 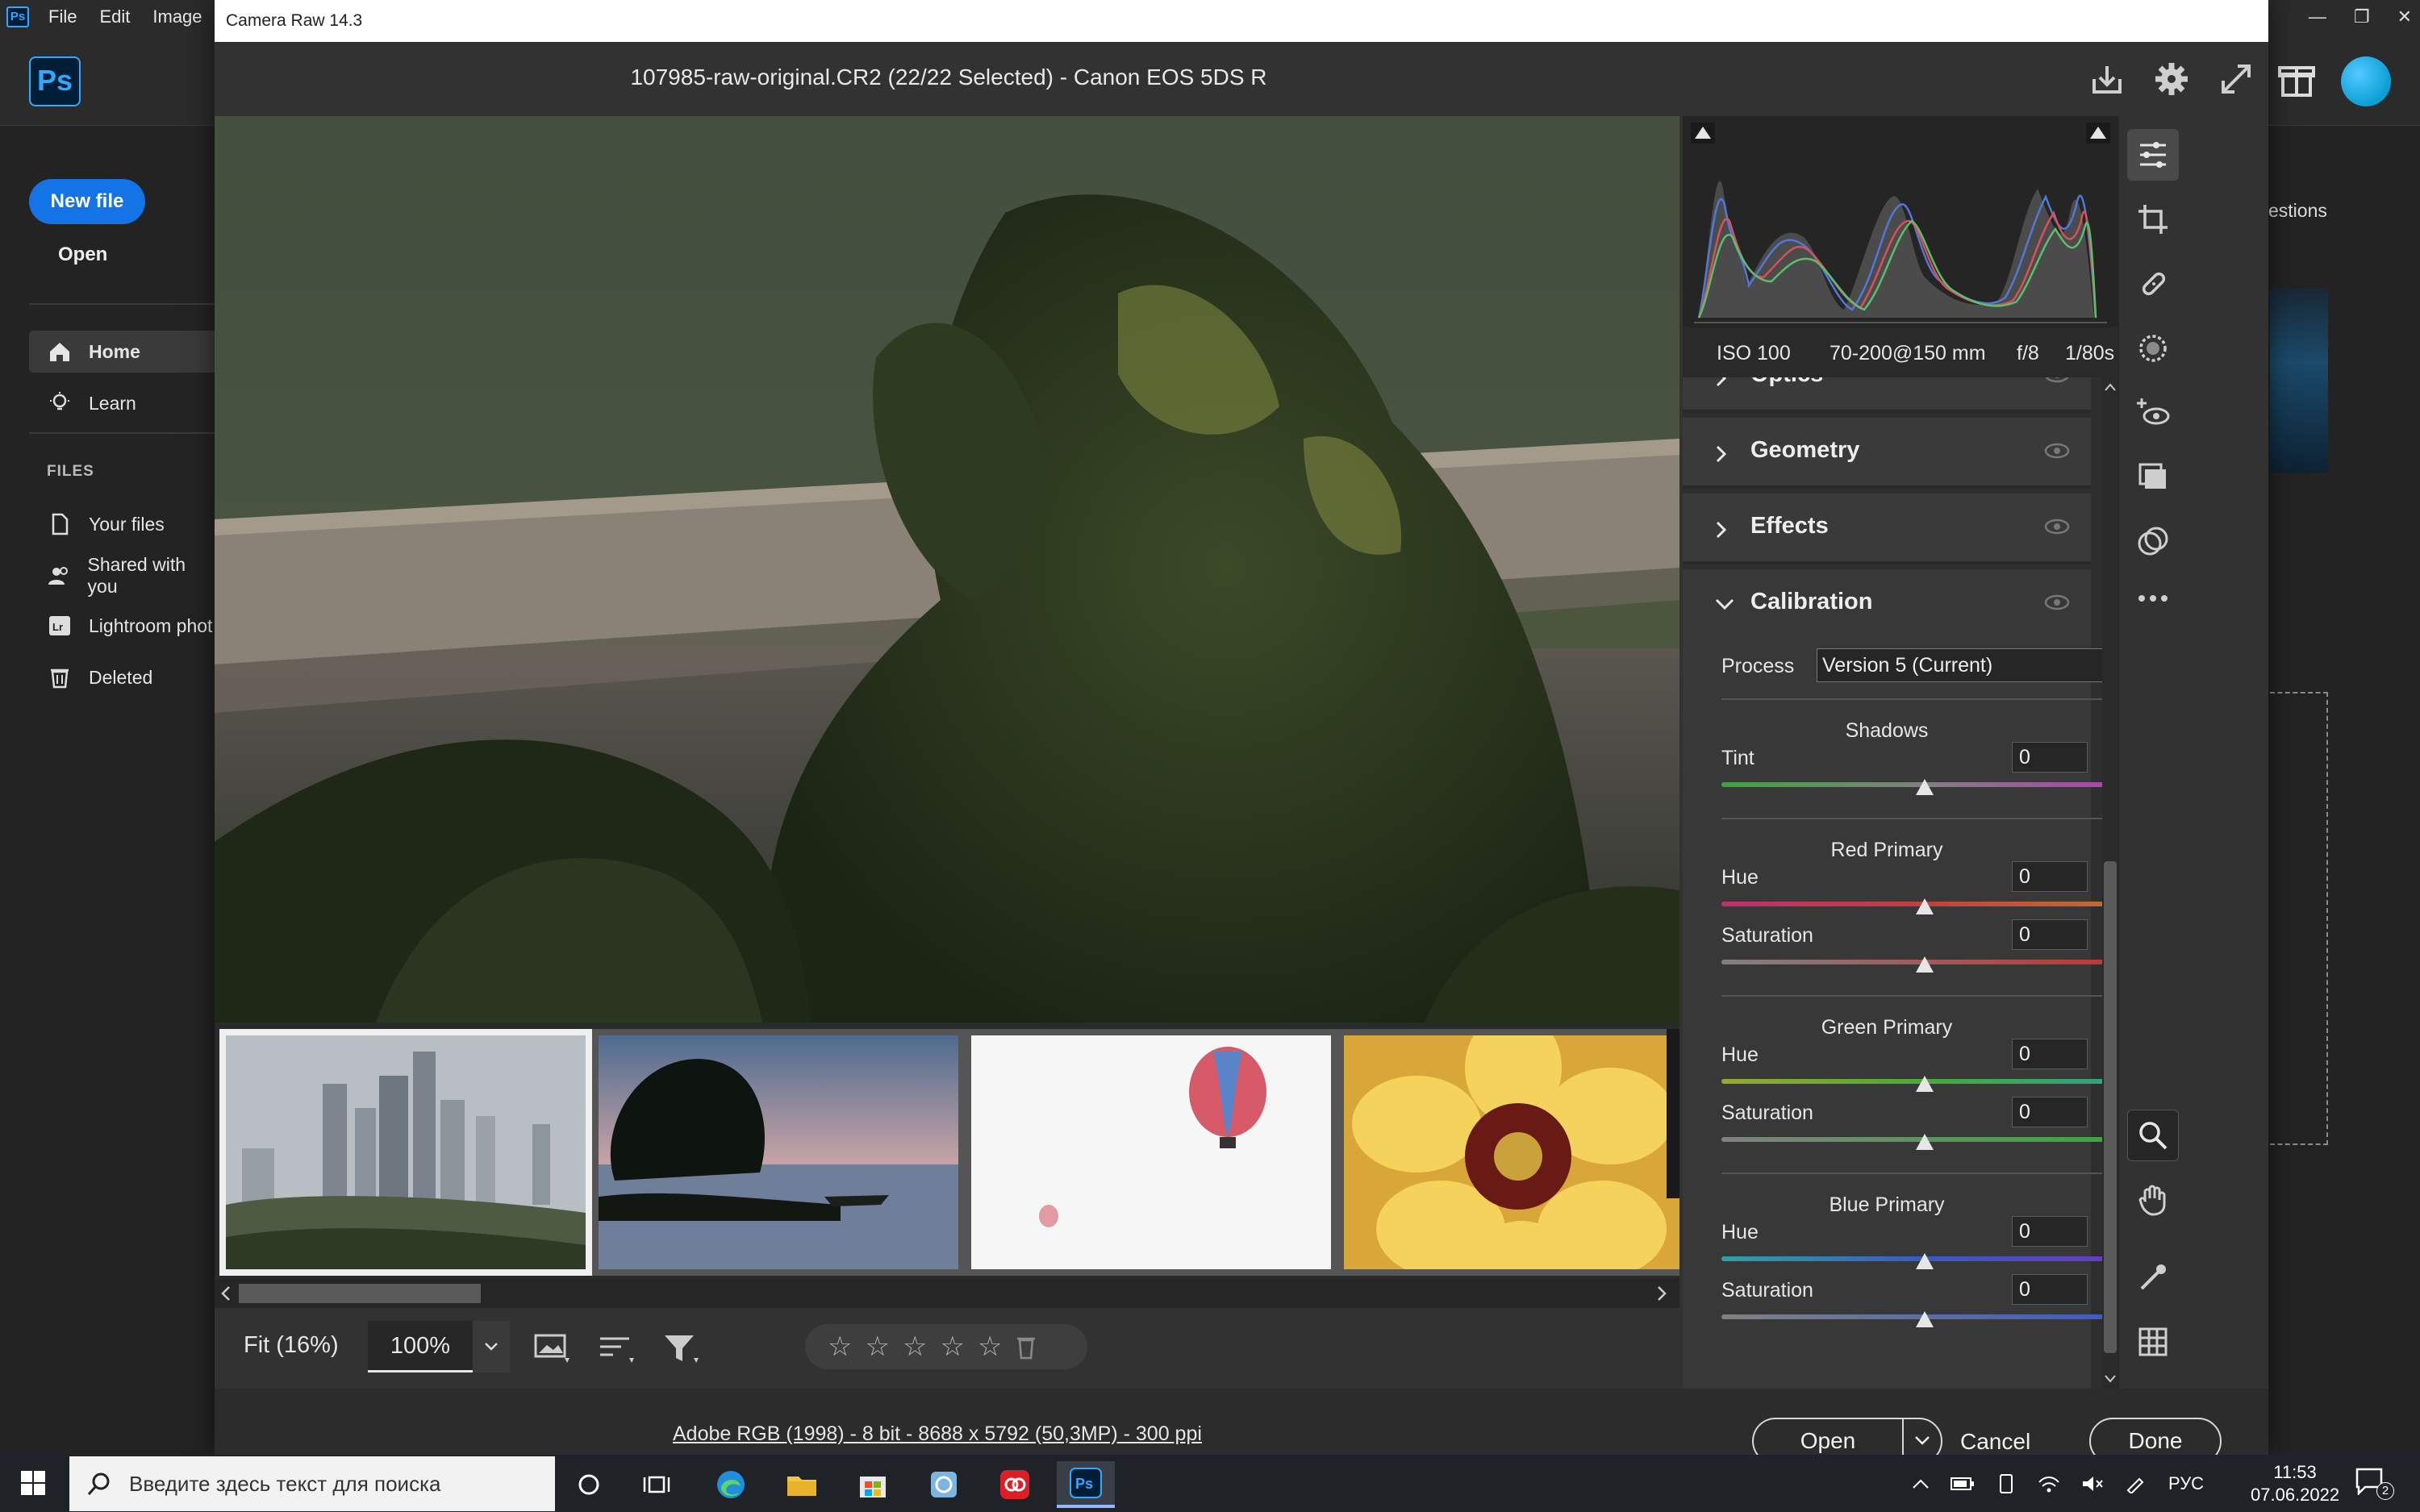 I want to click on cancel-button: Cancel, so click(x=1995, y=1442).